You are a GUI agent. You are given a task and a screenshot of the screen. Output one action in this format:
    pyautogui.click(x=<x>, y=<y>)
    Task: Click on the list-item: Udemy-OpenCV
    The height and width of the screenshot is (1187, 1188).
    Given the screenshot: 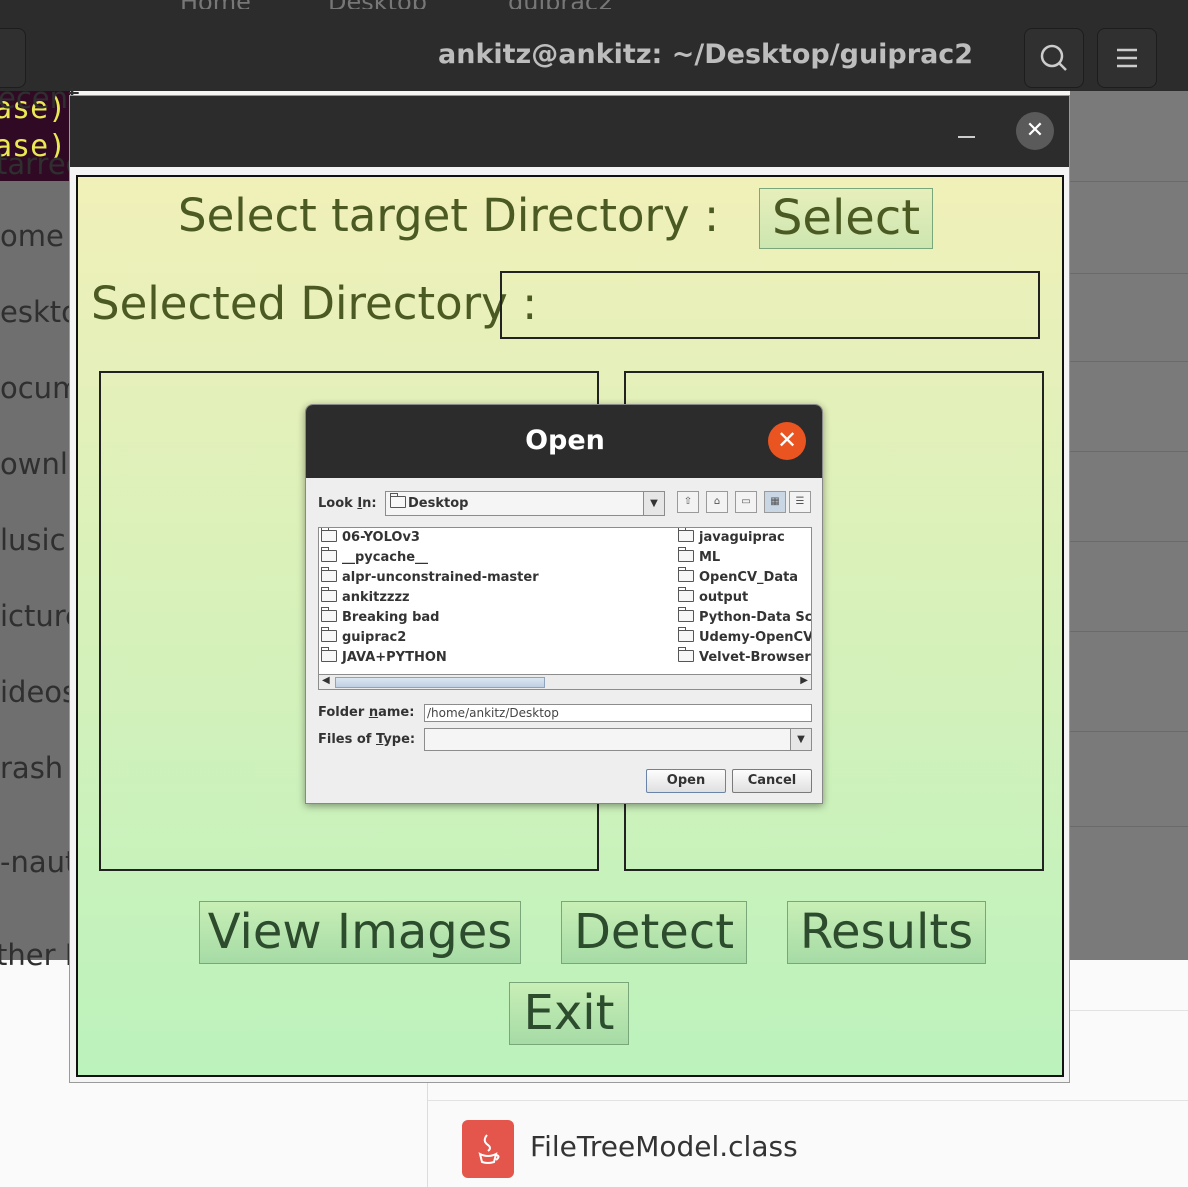 What is the action you would take?
    pyautogui.click(x=744, y=637)
    